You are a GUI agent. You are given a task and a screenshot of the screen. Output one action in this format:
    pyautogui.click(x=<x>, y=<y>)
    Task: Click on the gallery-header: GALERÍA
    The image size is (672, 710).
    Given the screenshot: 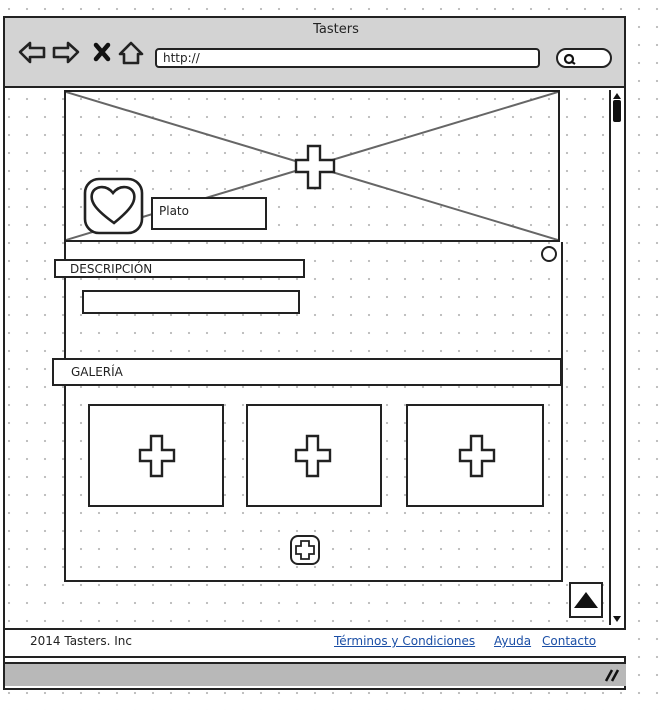 What is the action you would take?
    pyautogui.click(x=307, y=372)
    